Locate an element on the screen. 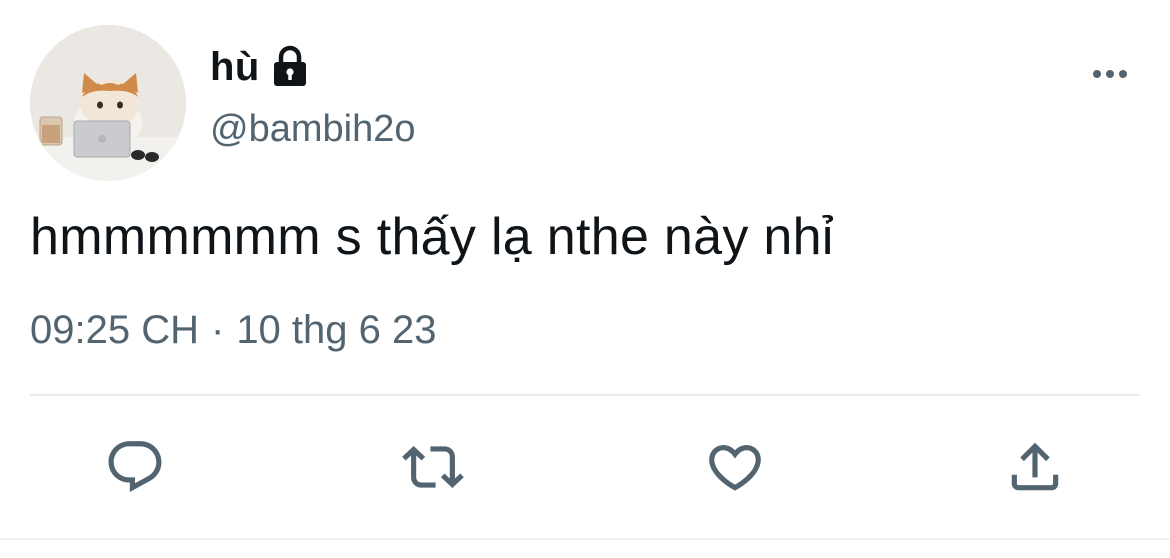  tweet-text: hmmmmmm s thấy lạ nthe này nhỉ is located at coordinates (432, 237).